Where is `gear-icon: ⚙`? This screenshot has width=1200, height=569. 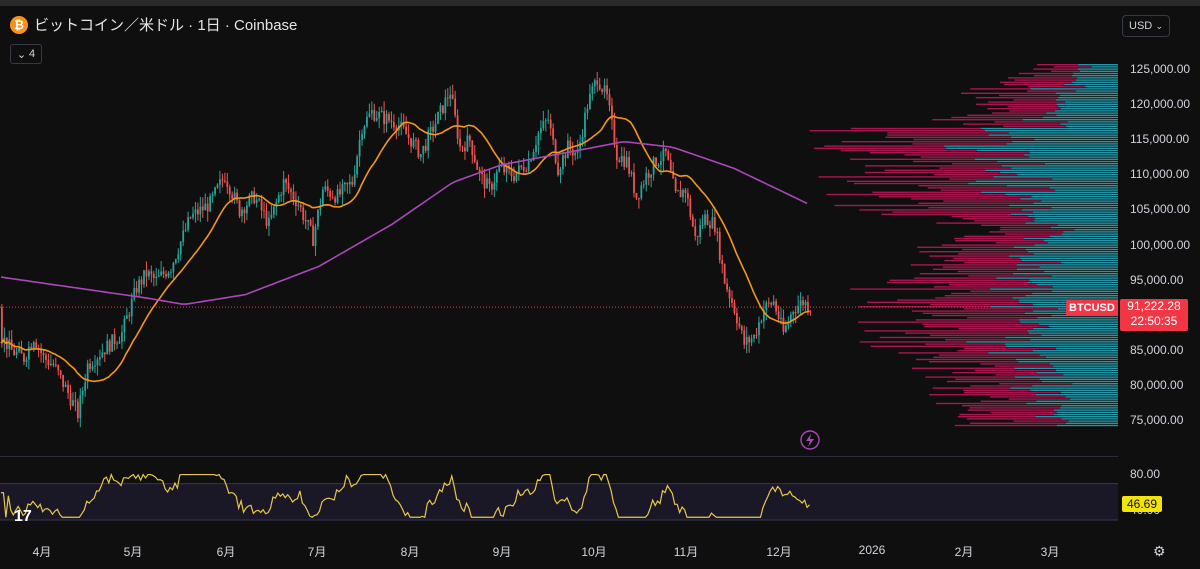
gear-icon: ⚙ is located at coordinates (1159, 551).